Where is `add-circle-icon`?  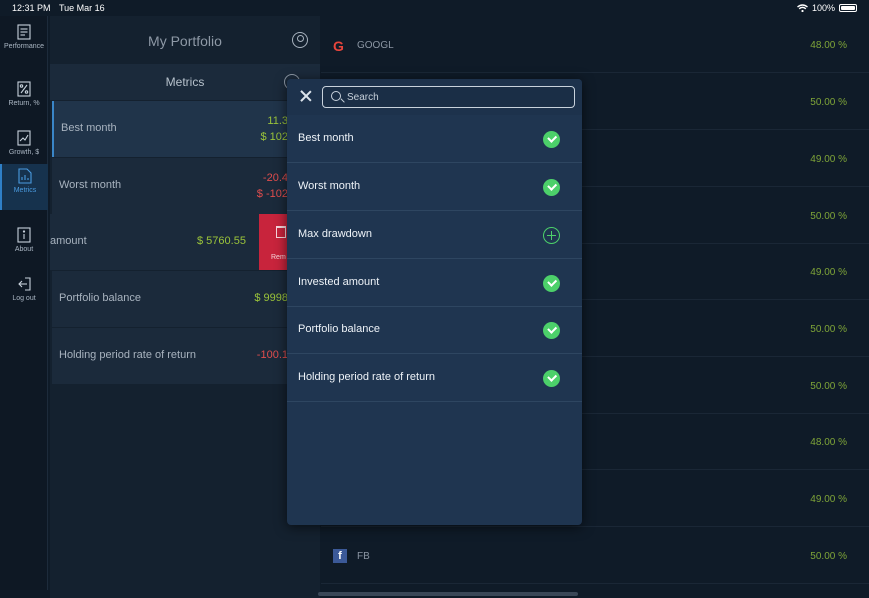 add-circle-icon is located at coordinates (551, 235).